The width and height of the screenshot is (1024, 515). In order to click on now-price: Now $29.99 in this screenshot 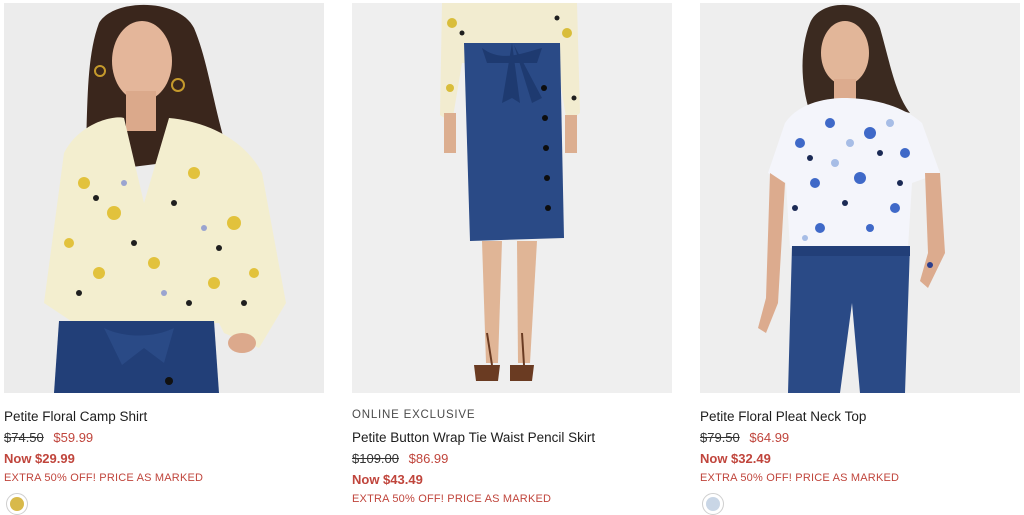, I will do `click(39, 458)`.